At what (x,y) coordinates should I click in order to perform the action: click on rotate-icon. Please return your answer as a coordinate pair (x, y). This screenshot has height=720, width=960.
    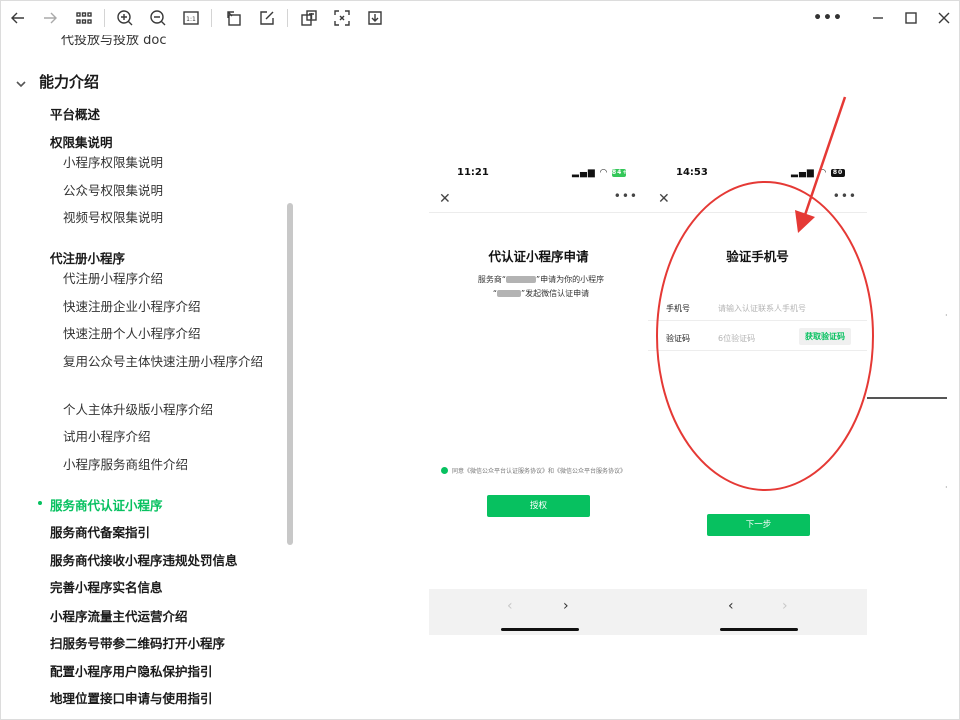
    Looking at the image, I should click on (234, 18).